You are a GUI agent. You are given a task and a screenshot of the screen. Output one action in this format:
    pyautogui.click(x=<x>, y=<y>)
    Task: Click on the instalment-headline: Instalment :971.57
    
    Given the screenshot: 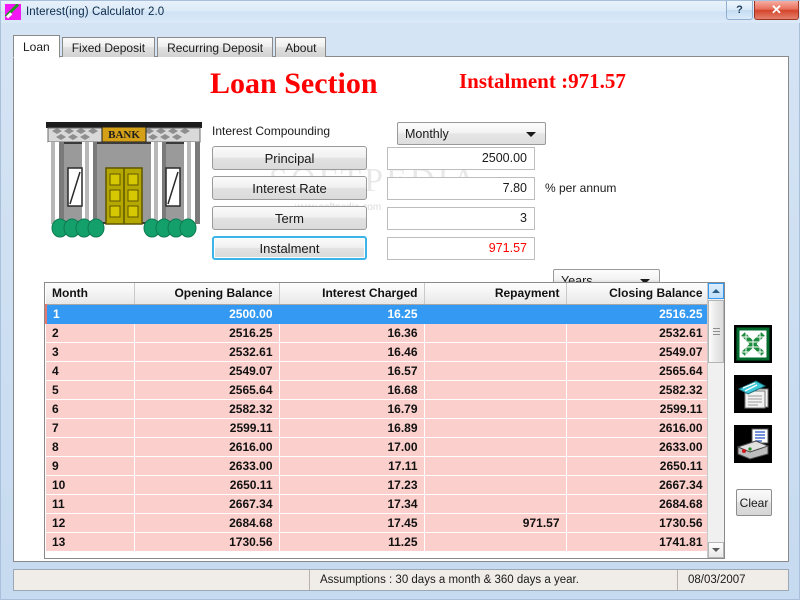 What is the action you would take?
    pyautogui.click(x=542, y=81)
    